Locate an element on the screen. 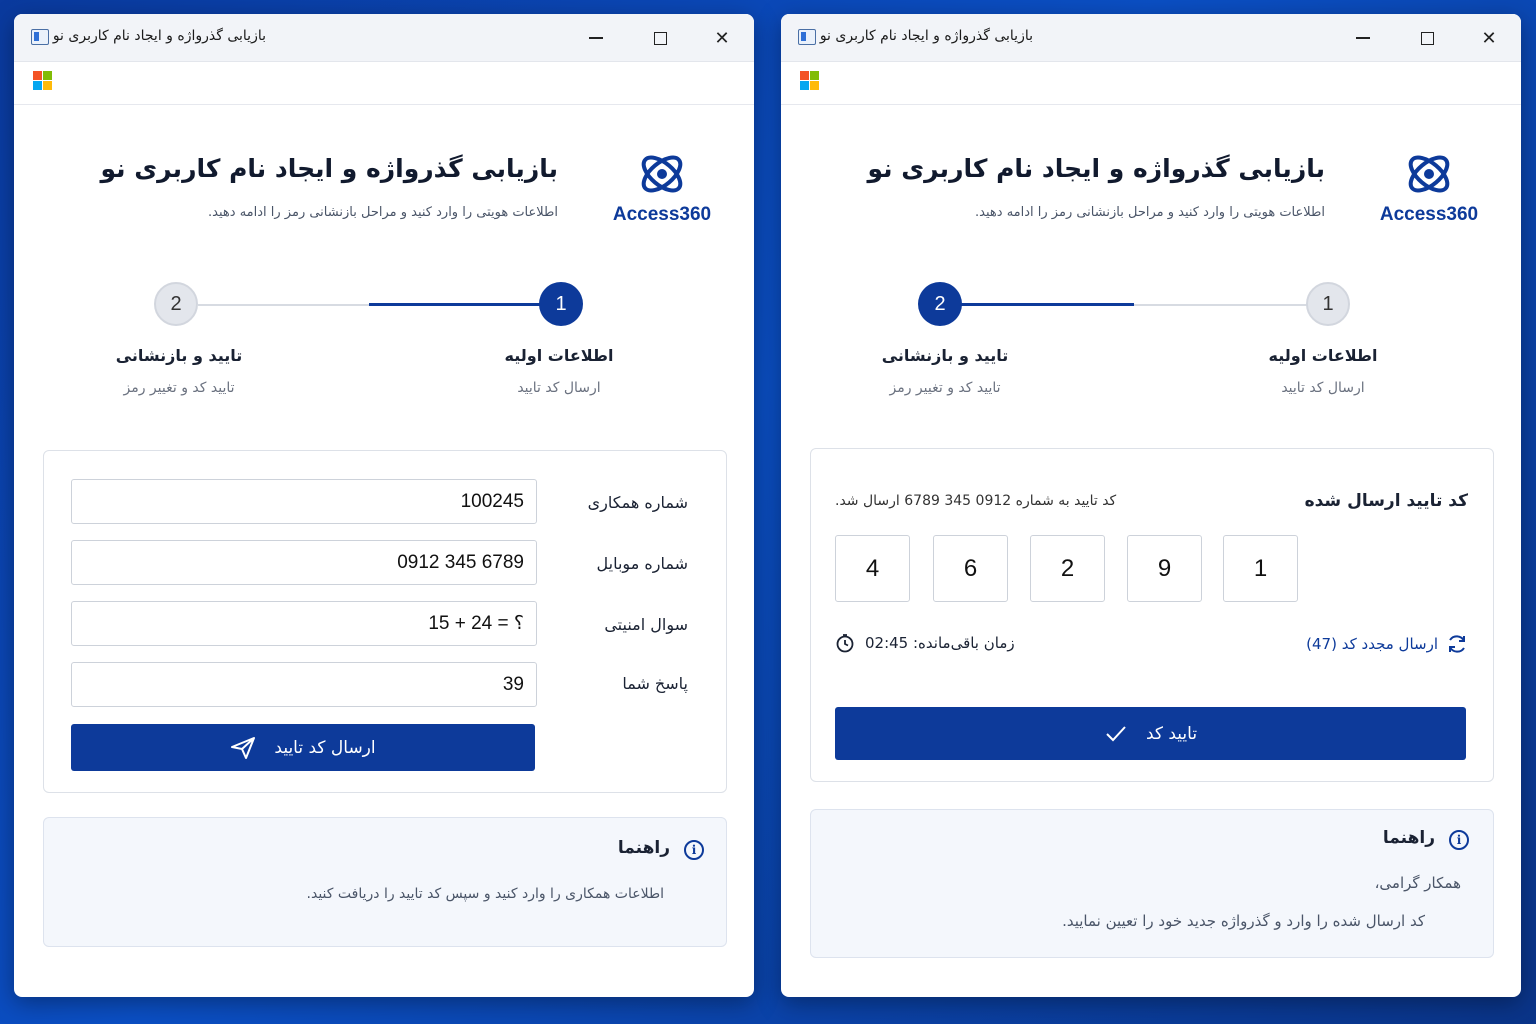  mobile-input: 0912 345 6789 is located at coordinates (304, 562).